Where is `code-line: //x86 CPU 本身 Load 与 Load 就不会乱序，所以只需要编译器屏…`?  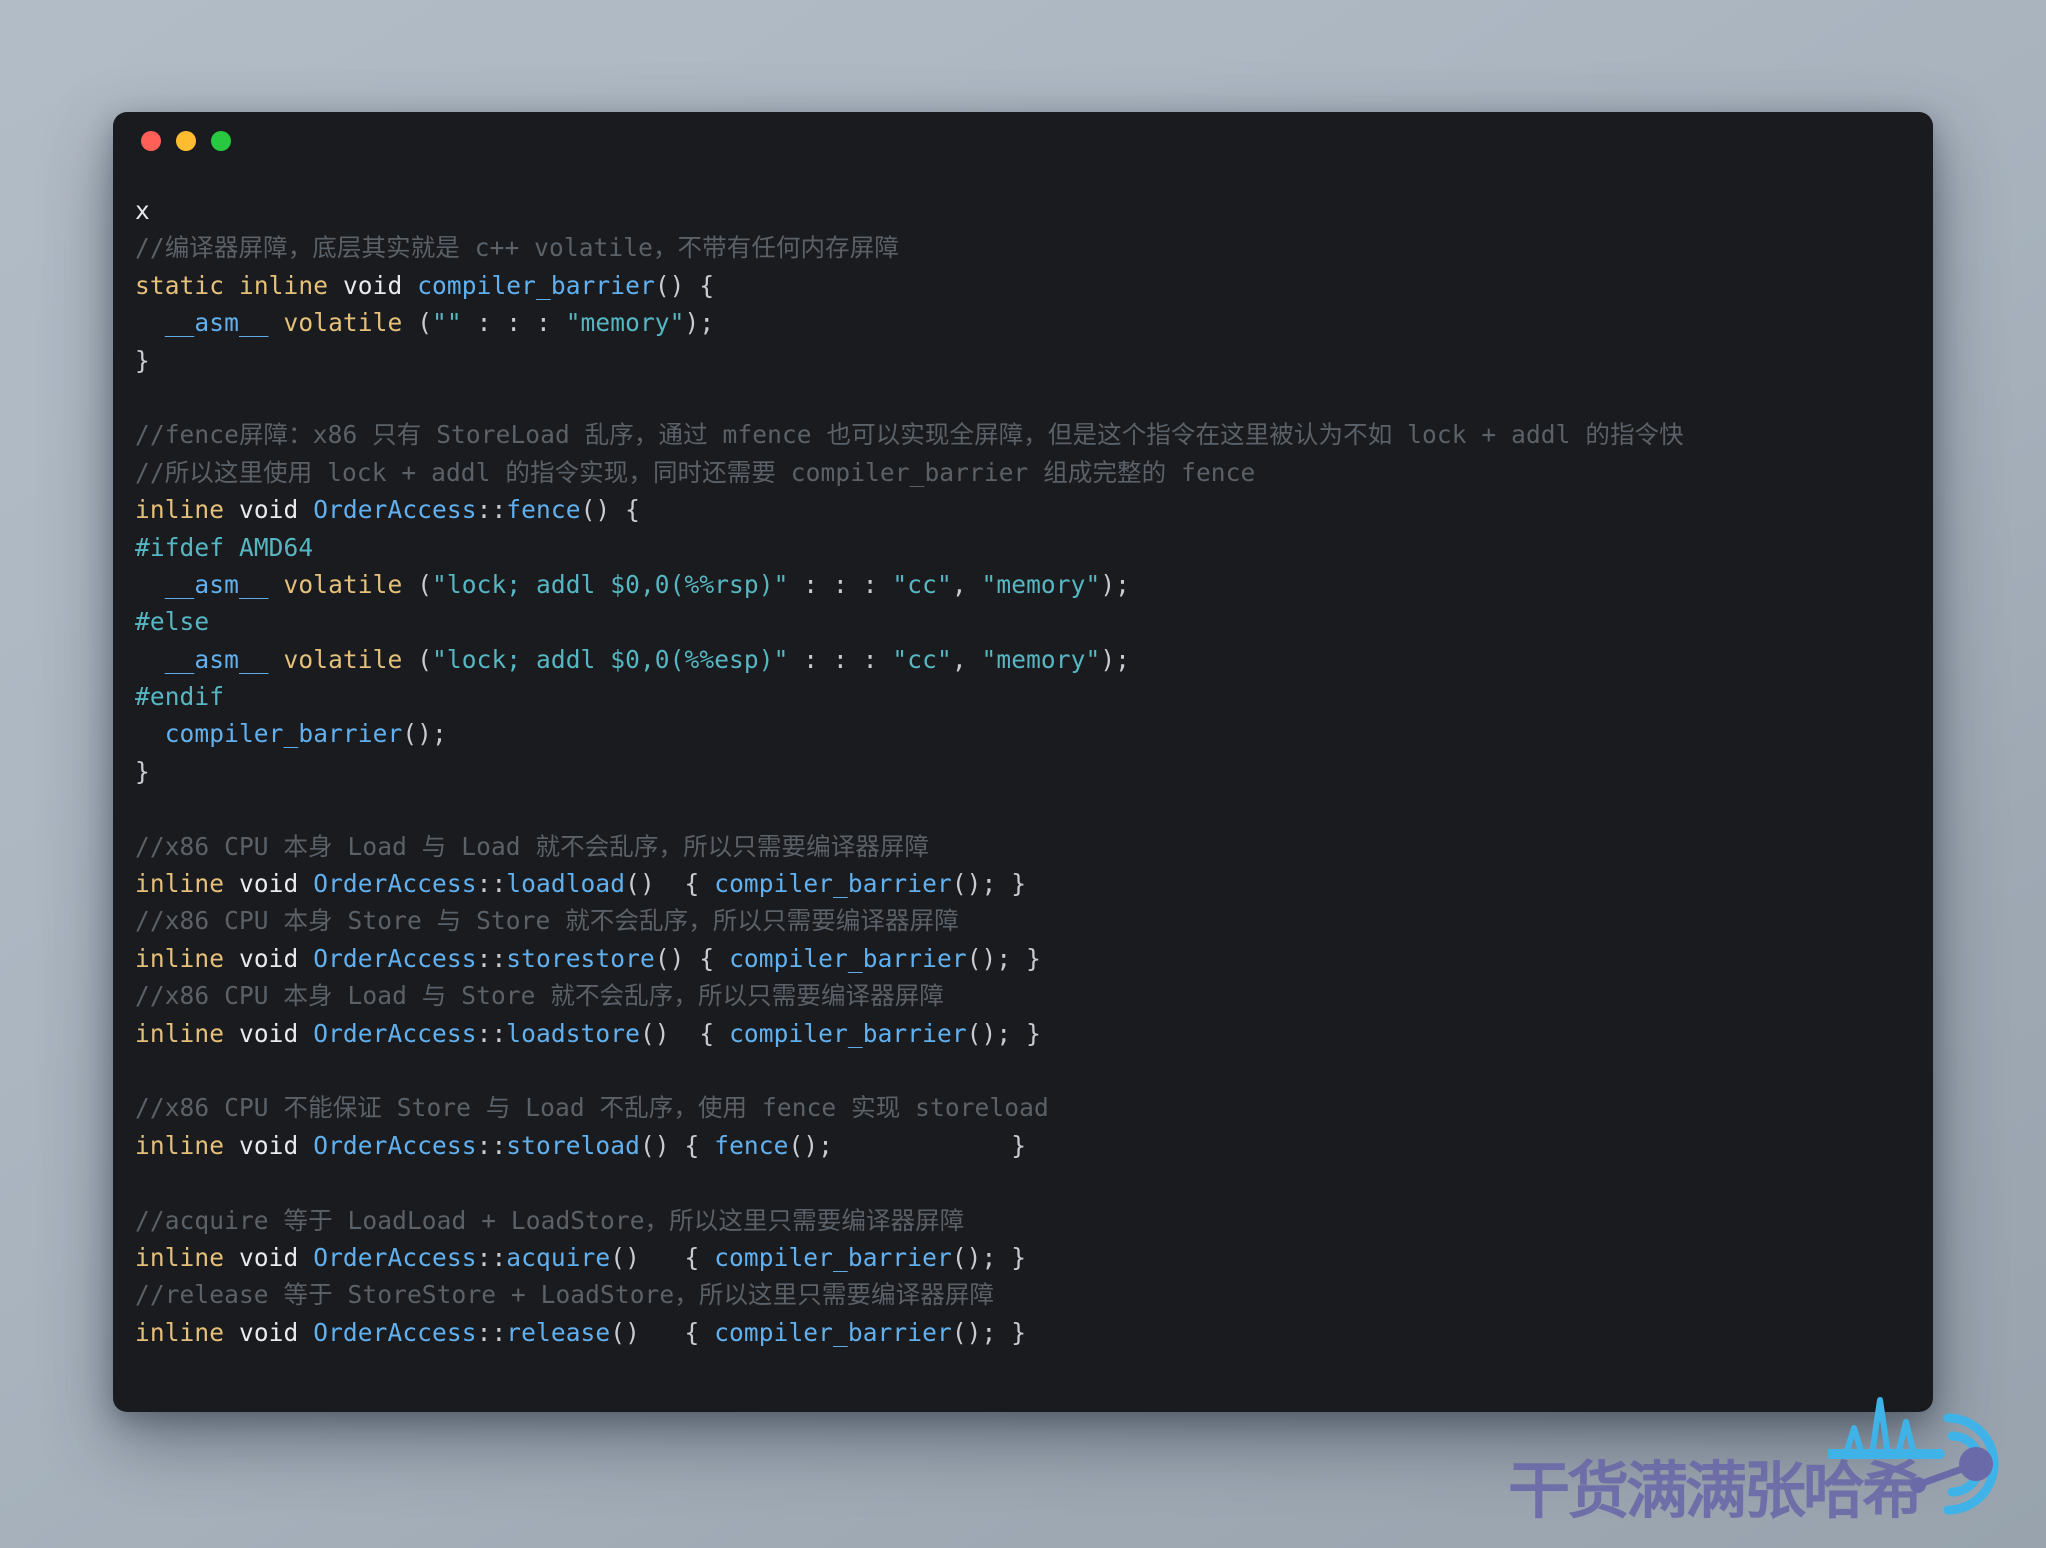
code-line: //x86 CPU 本身 Load 与 Load 就不会乱序，所以只需要编译器屏… is located at coordinates (1034, 846).